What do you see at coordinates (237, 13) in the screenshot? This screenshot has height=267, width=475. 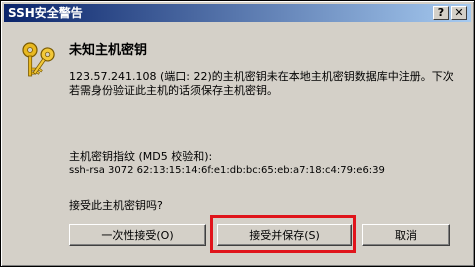 I see `title-bar: SSH安全警告 ? ✕` at bounding box center [237, 13].